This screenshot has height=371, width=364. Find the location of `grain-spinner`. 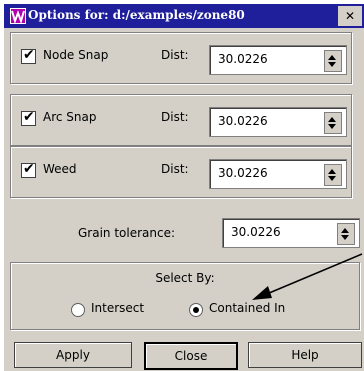

grain-spinner is located at coordinates (346, 234).